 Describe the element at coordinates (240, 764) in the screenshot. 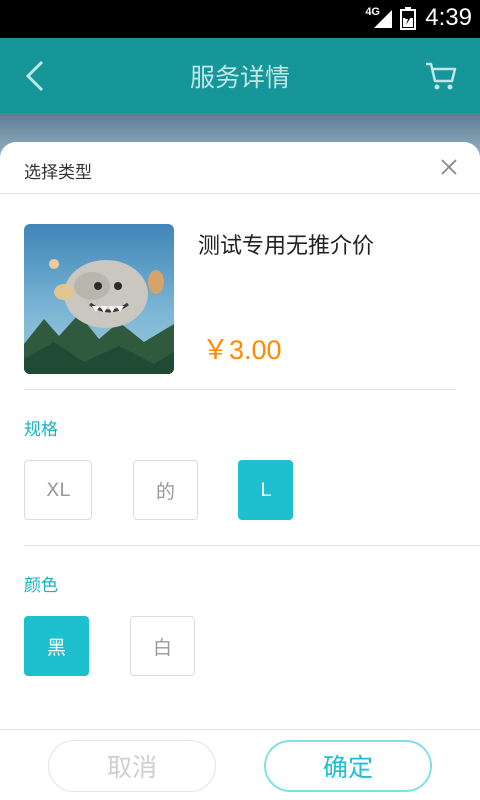

I see `sheet-footer: 取消 确定` at that location.